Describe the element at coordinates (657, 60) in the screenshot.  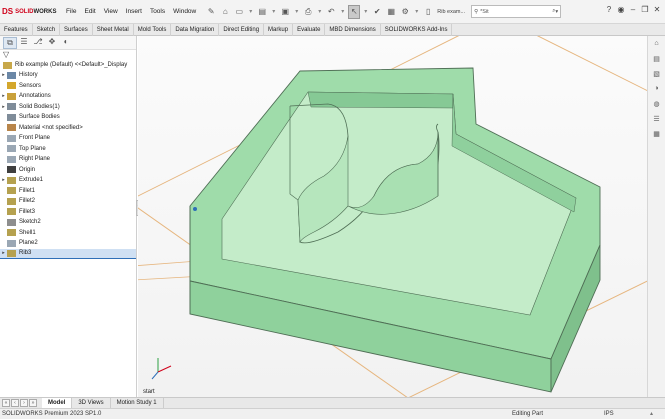
I see `design-library-icon: ▤` at that location.